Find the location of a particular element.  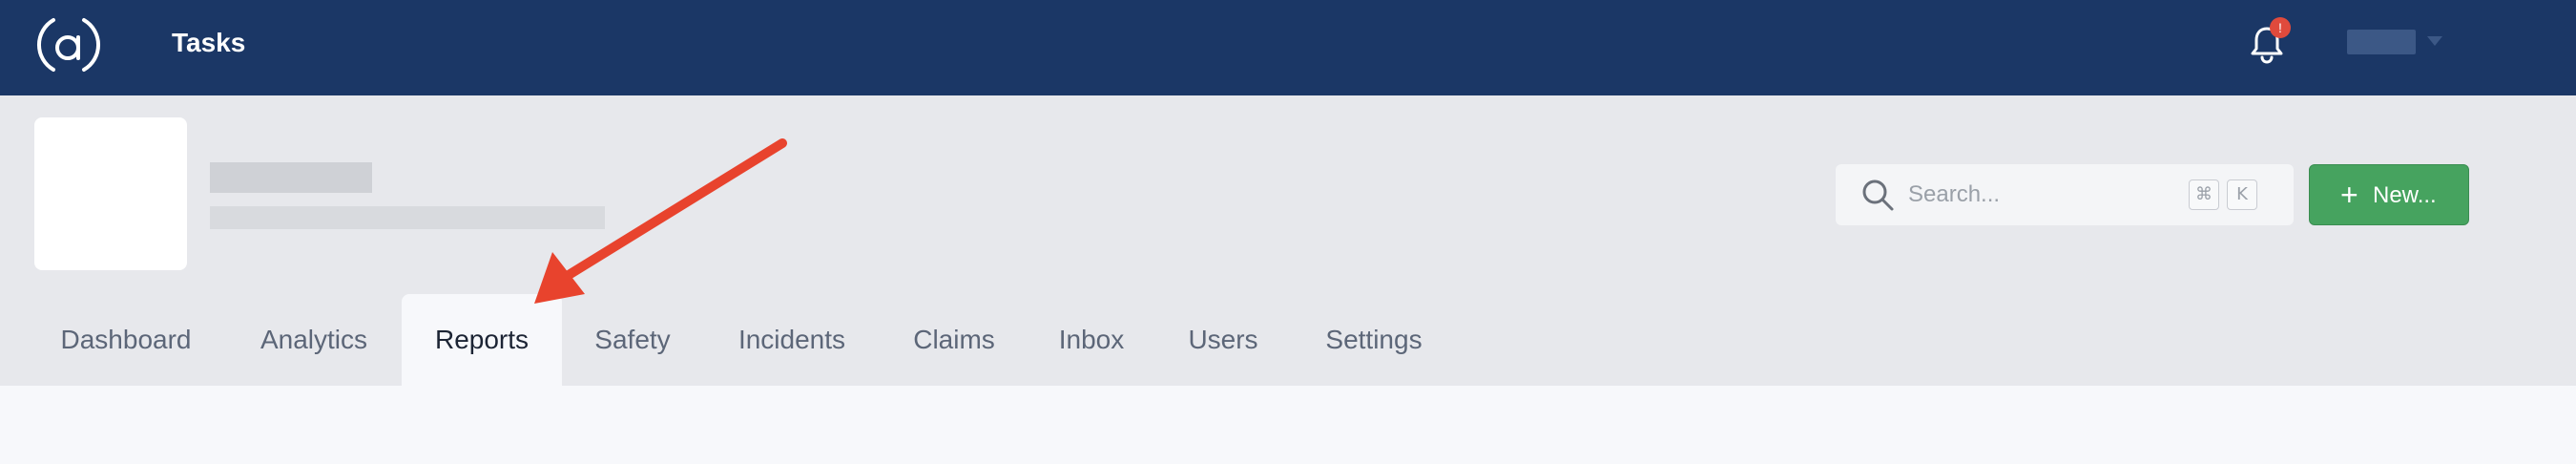

user-menu is located at coordinates (2394, 42).